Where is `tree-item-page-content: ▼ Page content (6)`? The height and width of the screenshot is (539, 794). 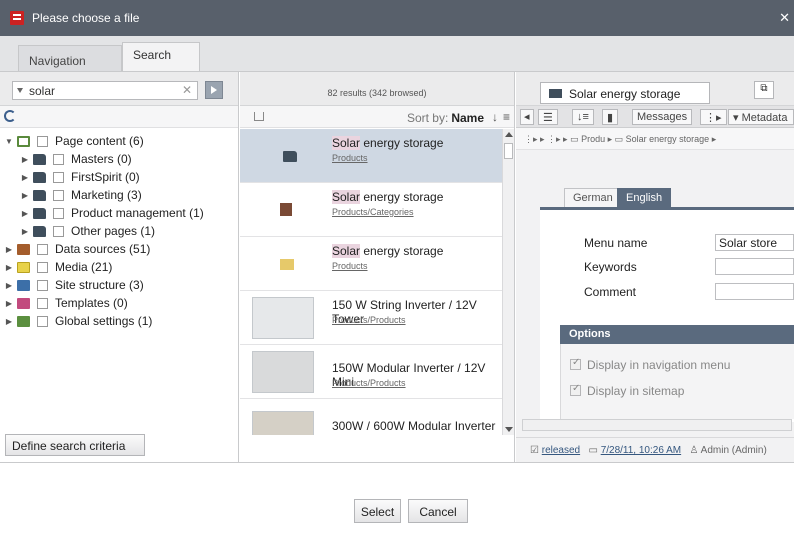 tree-item-page-content: ▼ Page content (6) is located at coordinates (119, 141).